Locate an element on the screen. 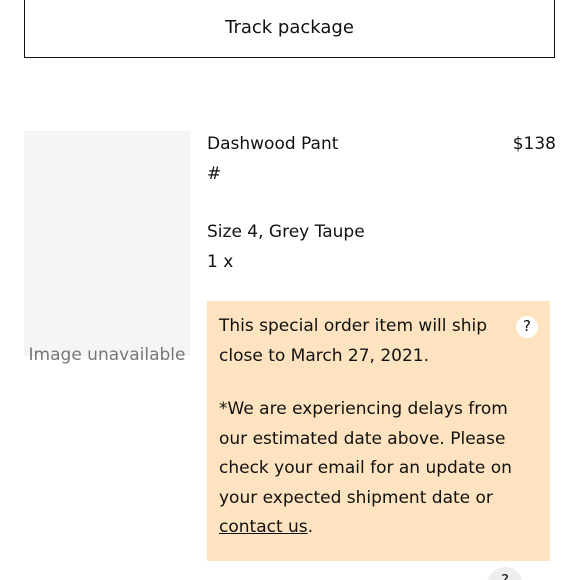 The height and width of the screenshot is (580, 580). delay-period: . is located at coordinates (310, 527).